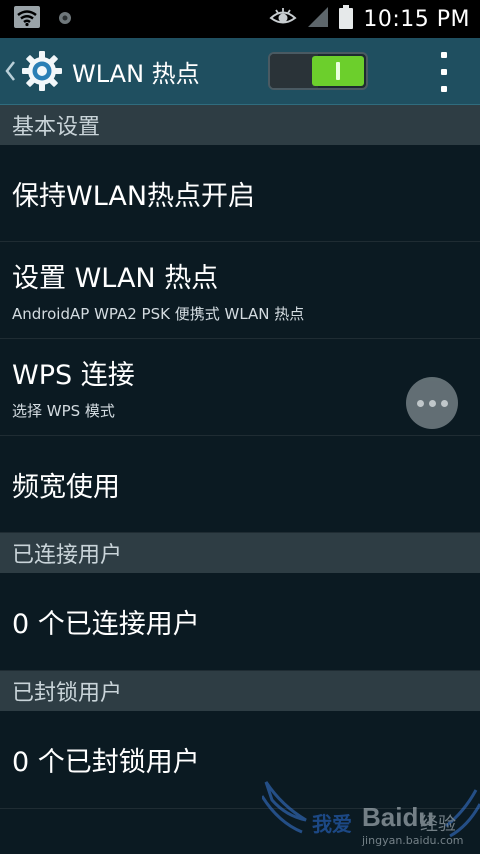 The width and height of the screenshot is (480, 854). What do you see at coordinates (332, 824) in the screenshot?
I see `watermark-text: 我爱` at bounding box center [332, 824].